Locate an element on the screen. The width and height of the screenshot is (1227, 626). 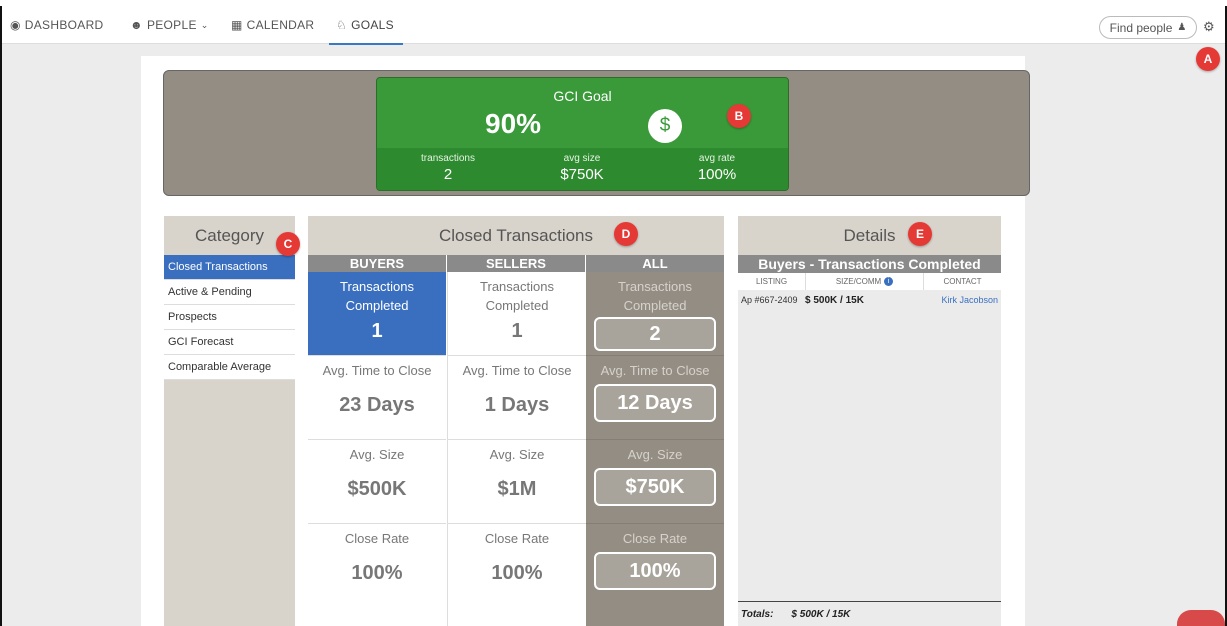
goal-stat-label: avg rate is located at coordinates (717, 158).